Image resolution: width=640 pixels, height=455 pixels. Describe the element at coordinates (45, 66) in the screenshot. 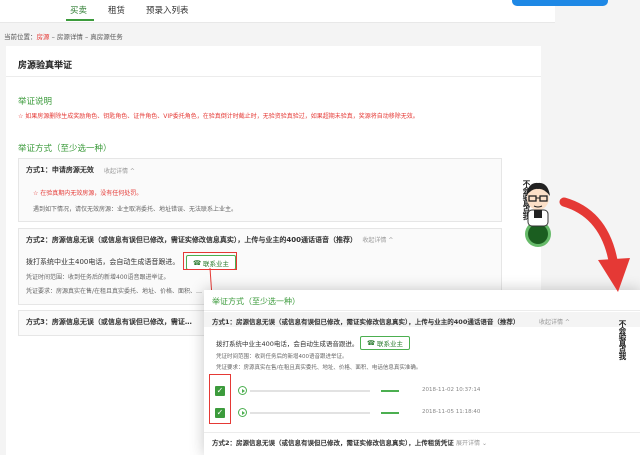

I see `page-title: 房源验真举证` at that location.